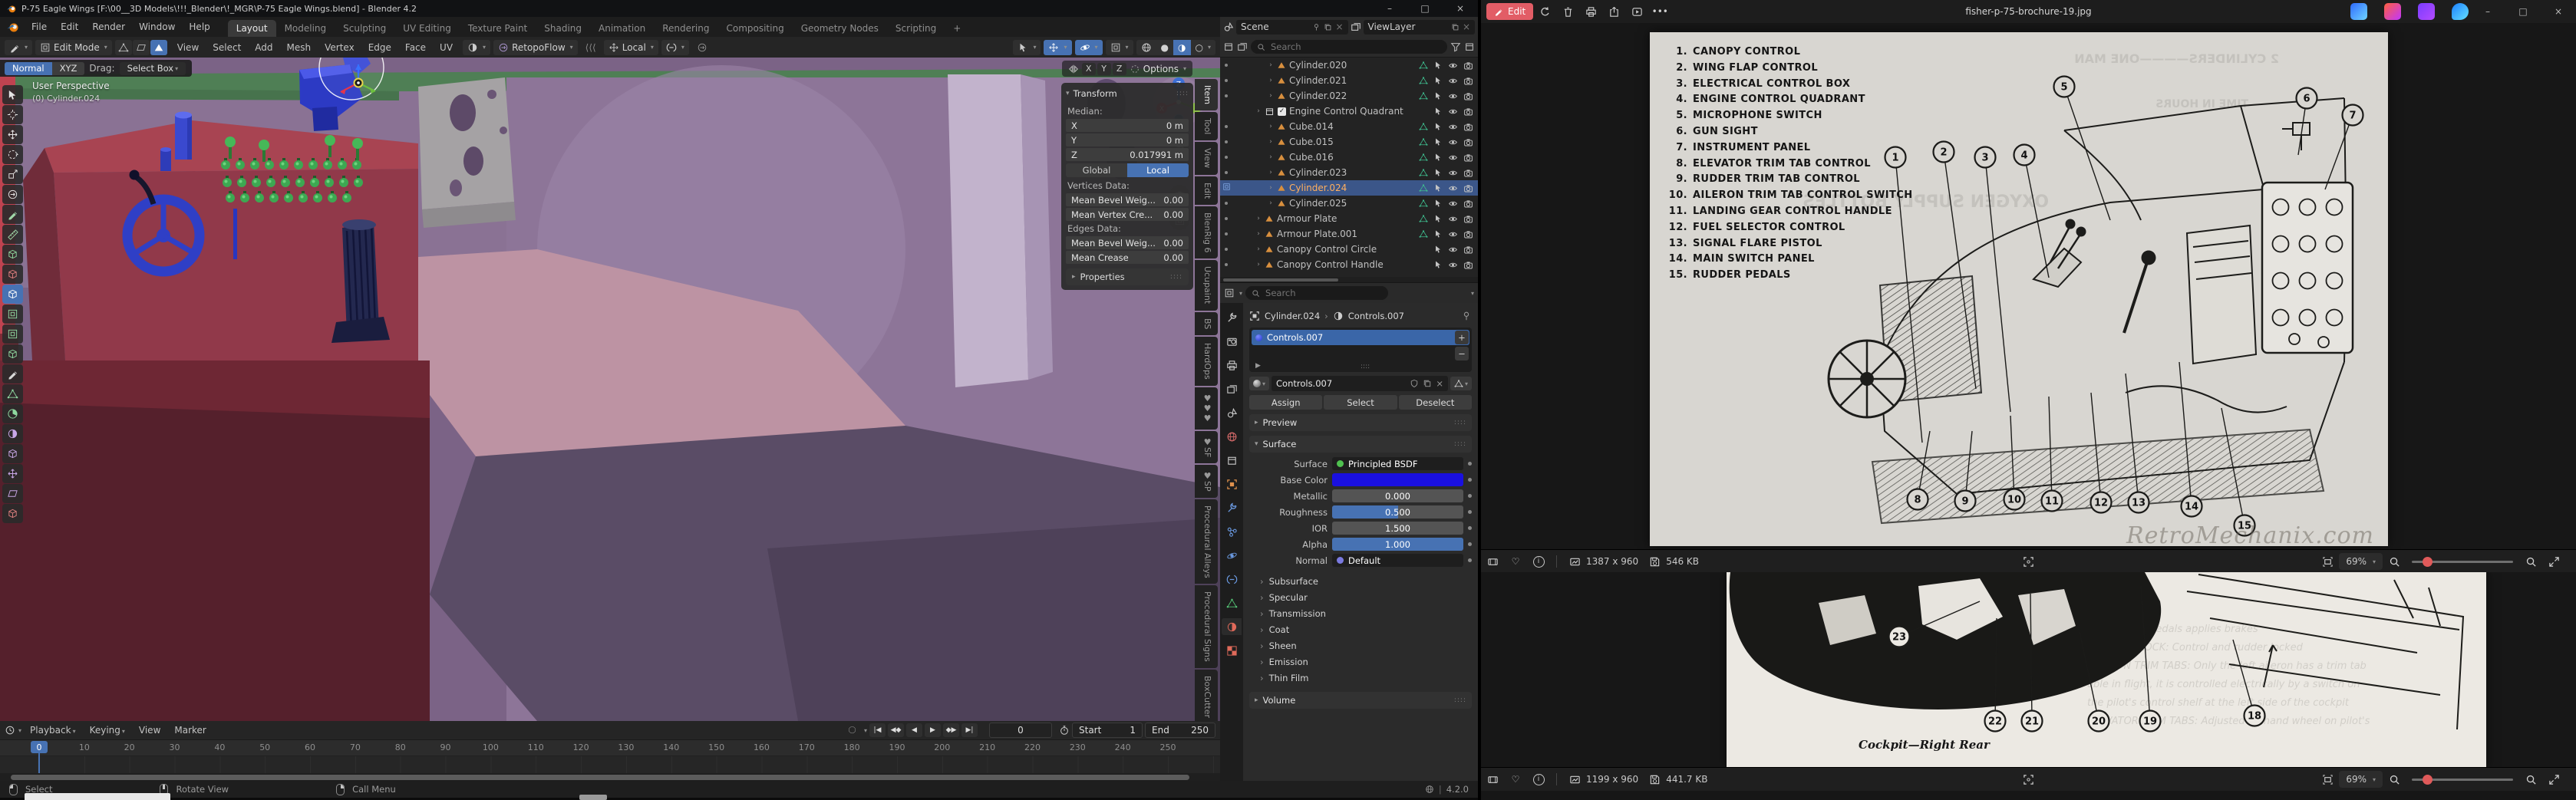  Describe the element at coordinates (1158, 170) in the screenshot. I see `local-button: Local` at that location.